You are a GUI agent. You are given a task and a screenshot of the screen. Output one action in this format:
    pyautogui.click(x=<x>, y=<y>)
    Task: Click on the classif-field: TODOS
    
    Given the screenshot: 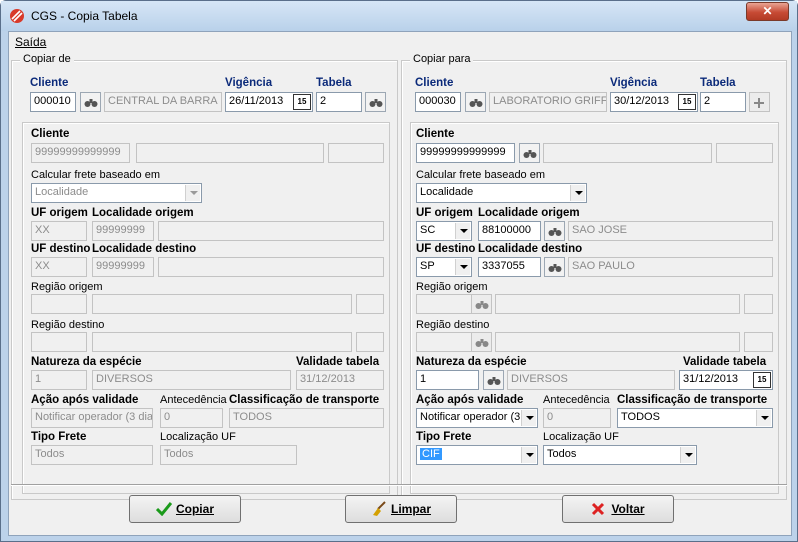 What is the action you would take?
    pyautogui.click(x=306, y=418)
    